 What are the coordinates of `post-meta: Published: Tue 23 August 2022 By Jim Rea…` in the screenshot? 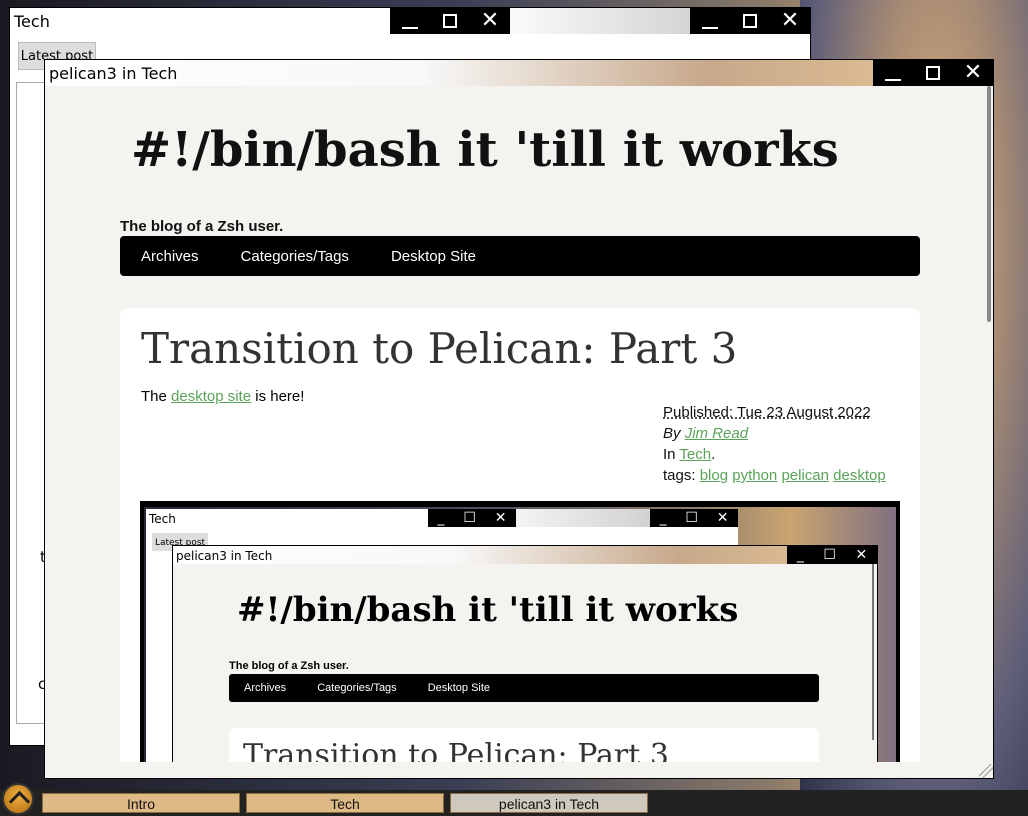 It's located at (774, 444).